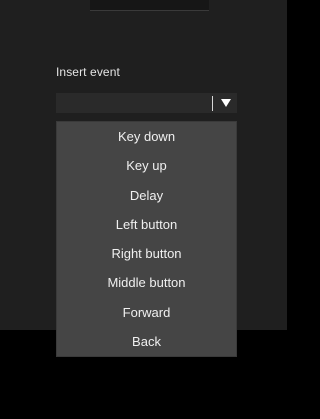 The image size is (320, 419). I want to click on dropdown-item-left-button: Left button, so click(146, 224).